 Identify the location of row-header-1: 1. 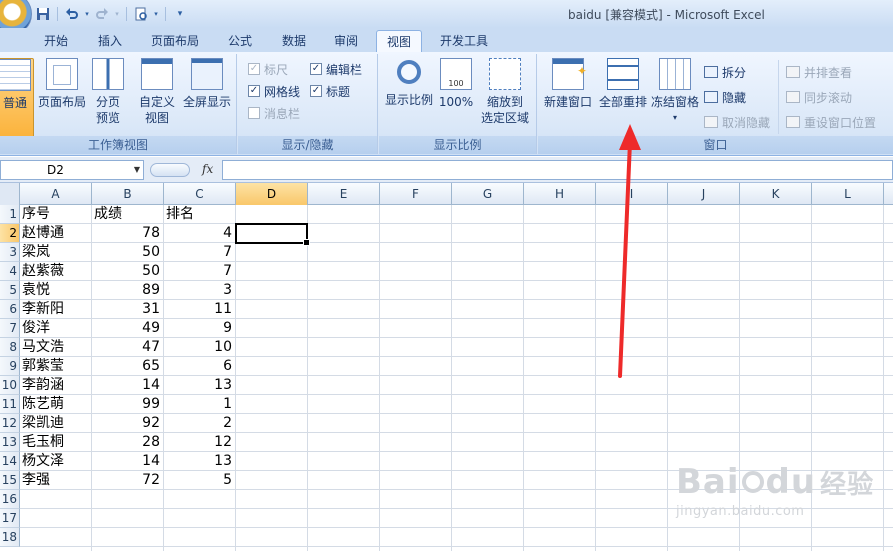
(10, 214).